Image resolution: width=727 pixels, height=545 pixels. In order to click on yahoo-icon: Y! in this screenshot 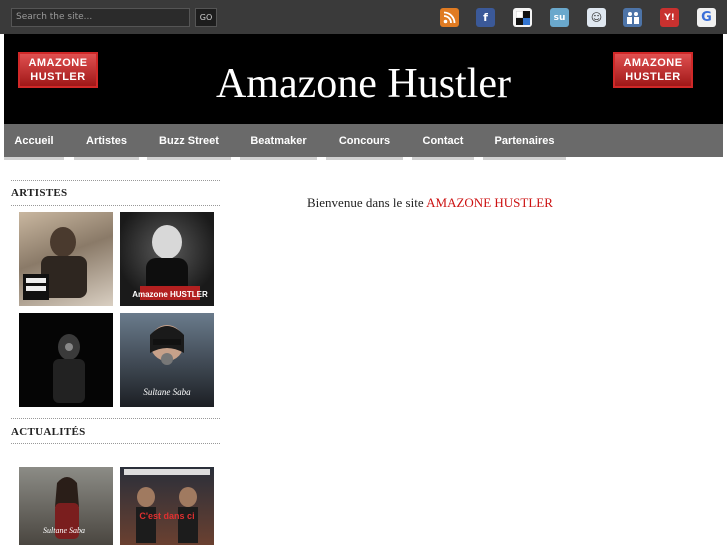, I will do `click(669, 17)`.